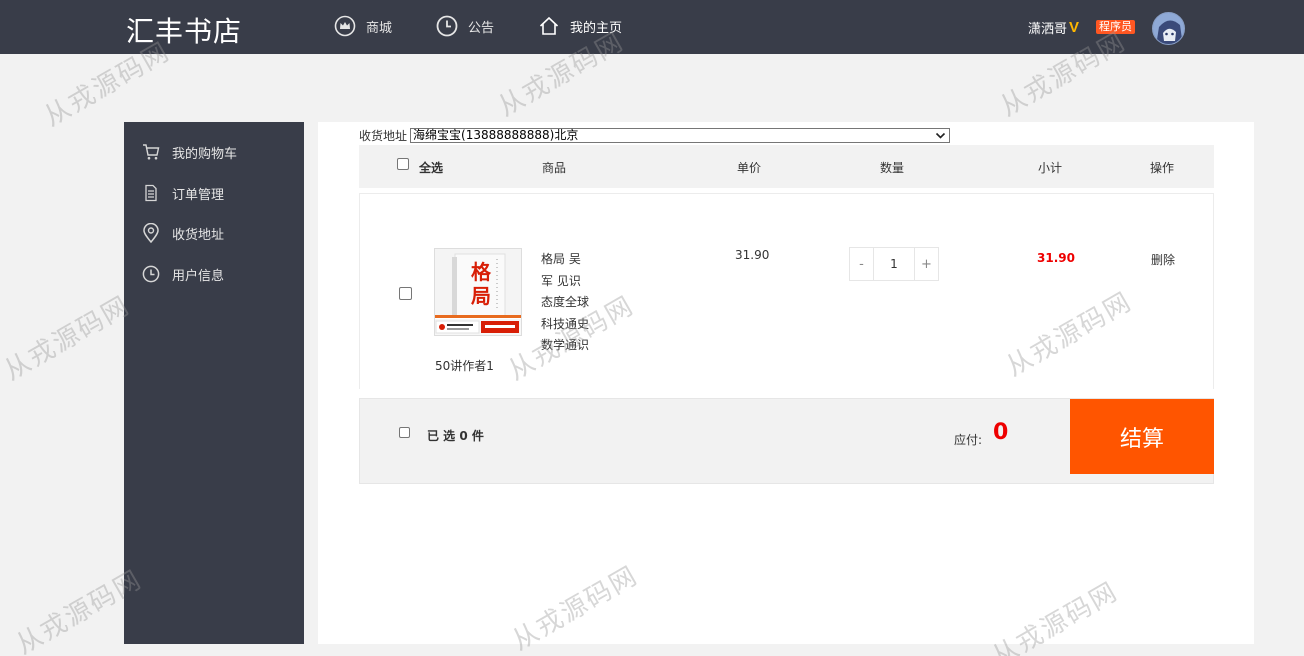  What do you see at coordinates (1162, 168) in the screenshot?
I see `column-action: 操作` at bounding box center [1162, 168].